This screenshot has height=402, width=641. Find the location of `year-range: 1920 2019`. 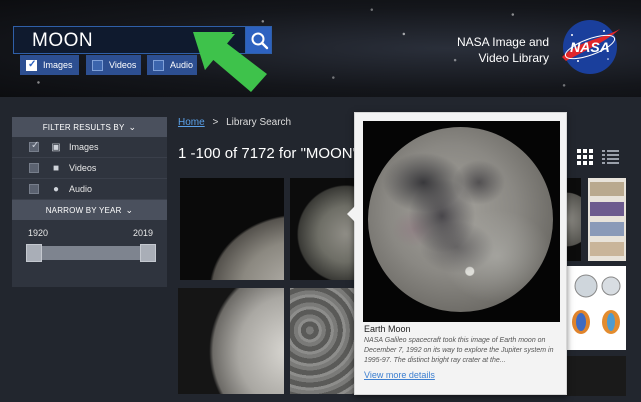

year-range: 1920 2019 is located at coordinates (89, 248).